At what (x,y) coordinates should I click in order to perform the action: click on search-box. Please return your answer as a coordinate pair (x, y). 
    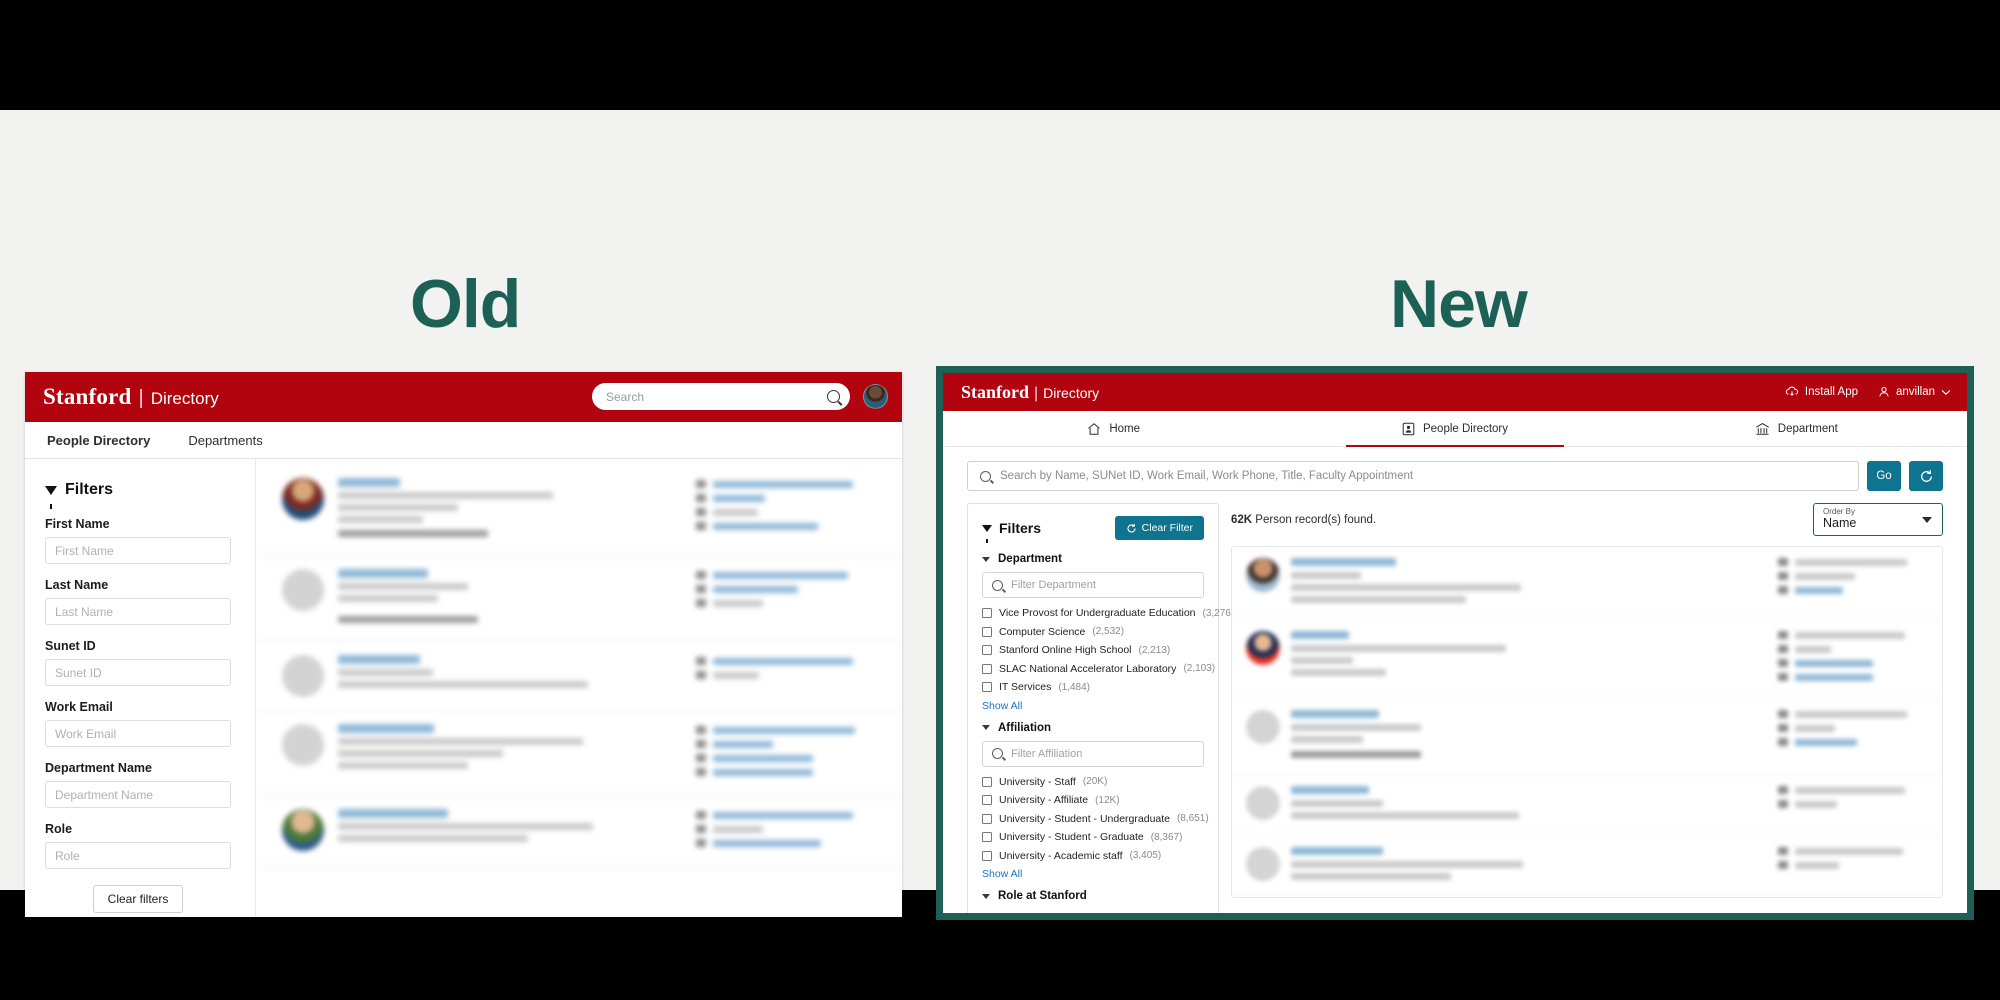
    Looking at the image, I should click on (1413, 476).